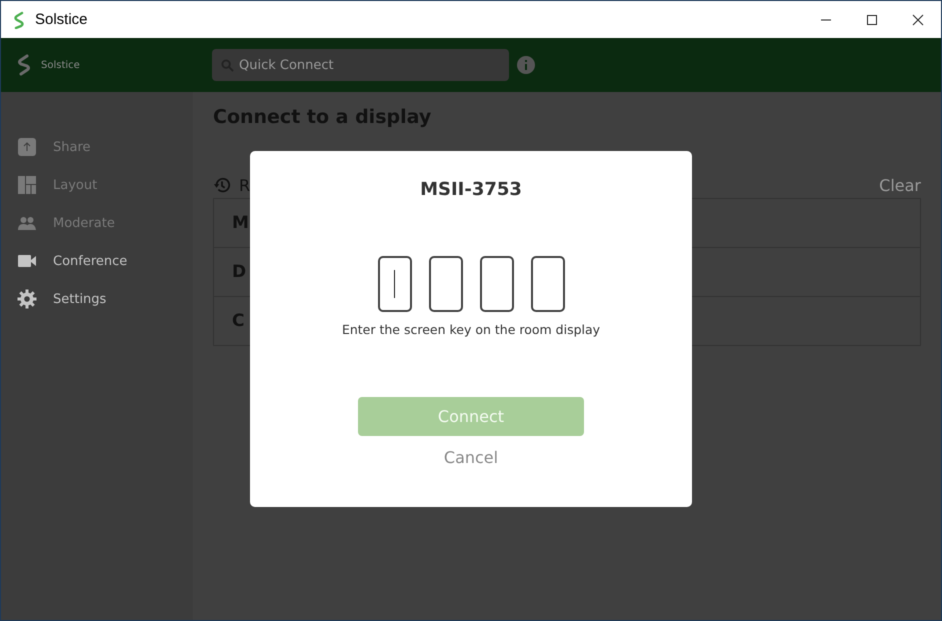 This screenshot has width=942, height=621. Describe the element at coordinates (360, 65) in the screenshot. I see `search-field: Quick Connect` at that location.